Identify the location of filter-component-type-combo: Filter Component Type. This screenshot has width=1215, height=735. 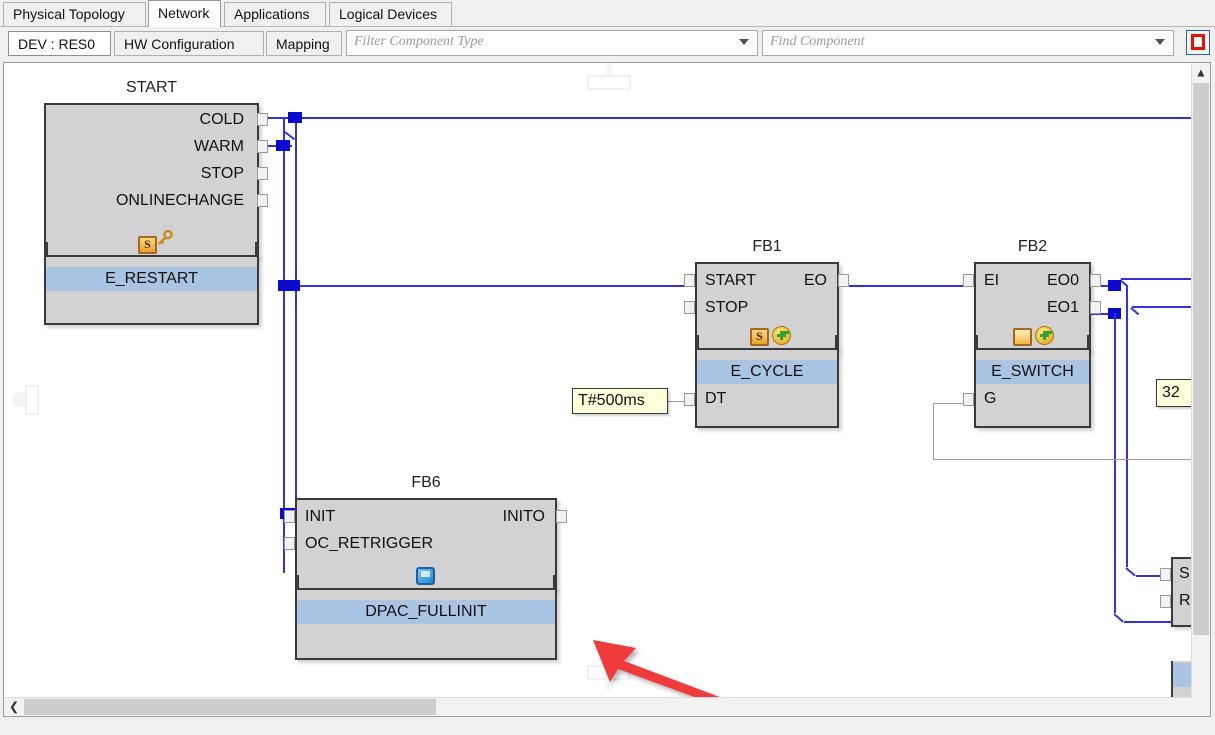
(552, 43).